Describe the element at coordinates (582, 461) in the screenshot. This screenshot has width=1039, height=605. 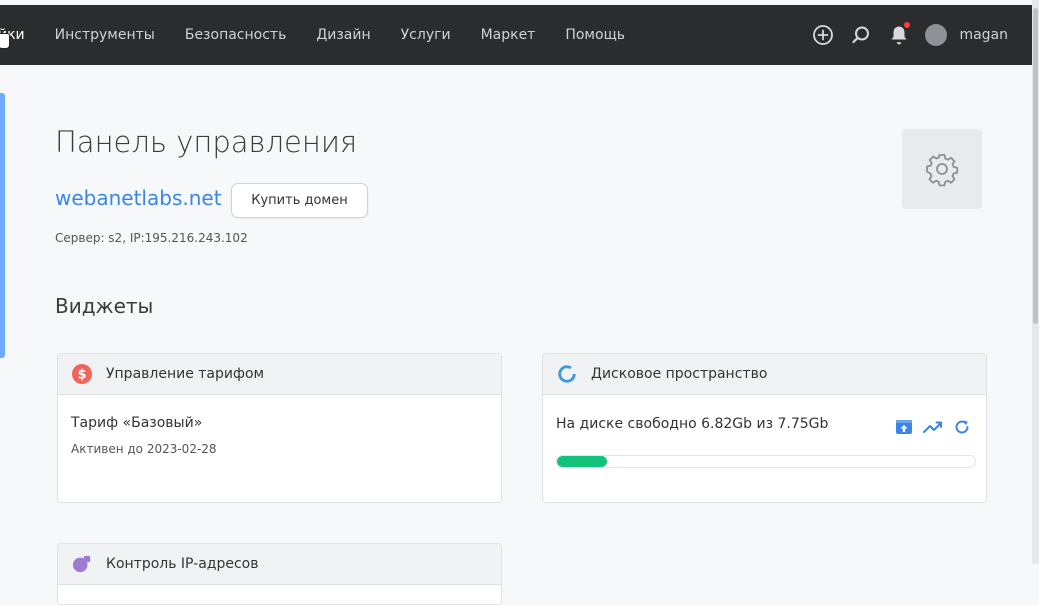
I see `disk-usage-progress-fill` at that location.